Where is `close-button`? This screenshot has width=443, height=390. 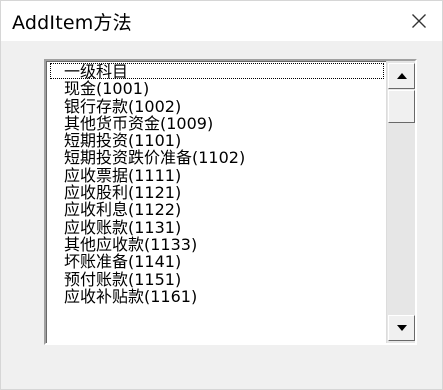
close-button is located at coordinates (419, 21).